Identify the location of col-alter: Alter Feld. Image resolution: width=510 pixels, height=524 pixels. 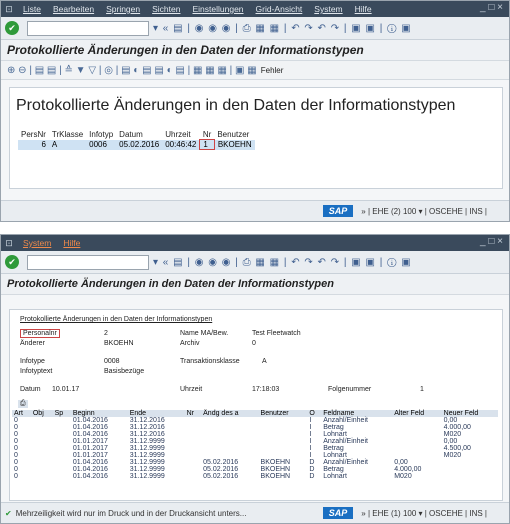
(417, 413).